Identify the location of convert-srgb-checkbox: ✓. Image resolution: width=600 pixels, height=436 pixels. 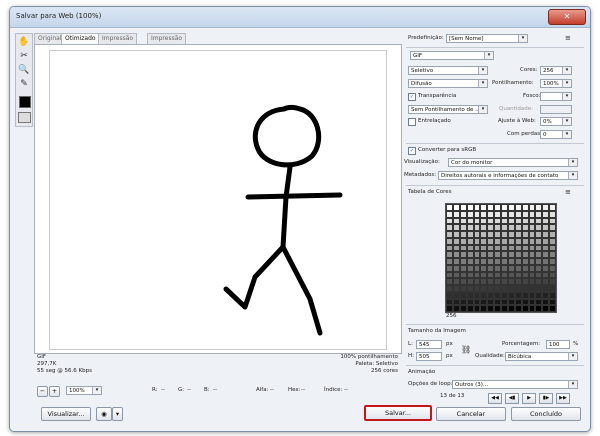
(412, 151).